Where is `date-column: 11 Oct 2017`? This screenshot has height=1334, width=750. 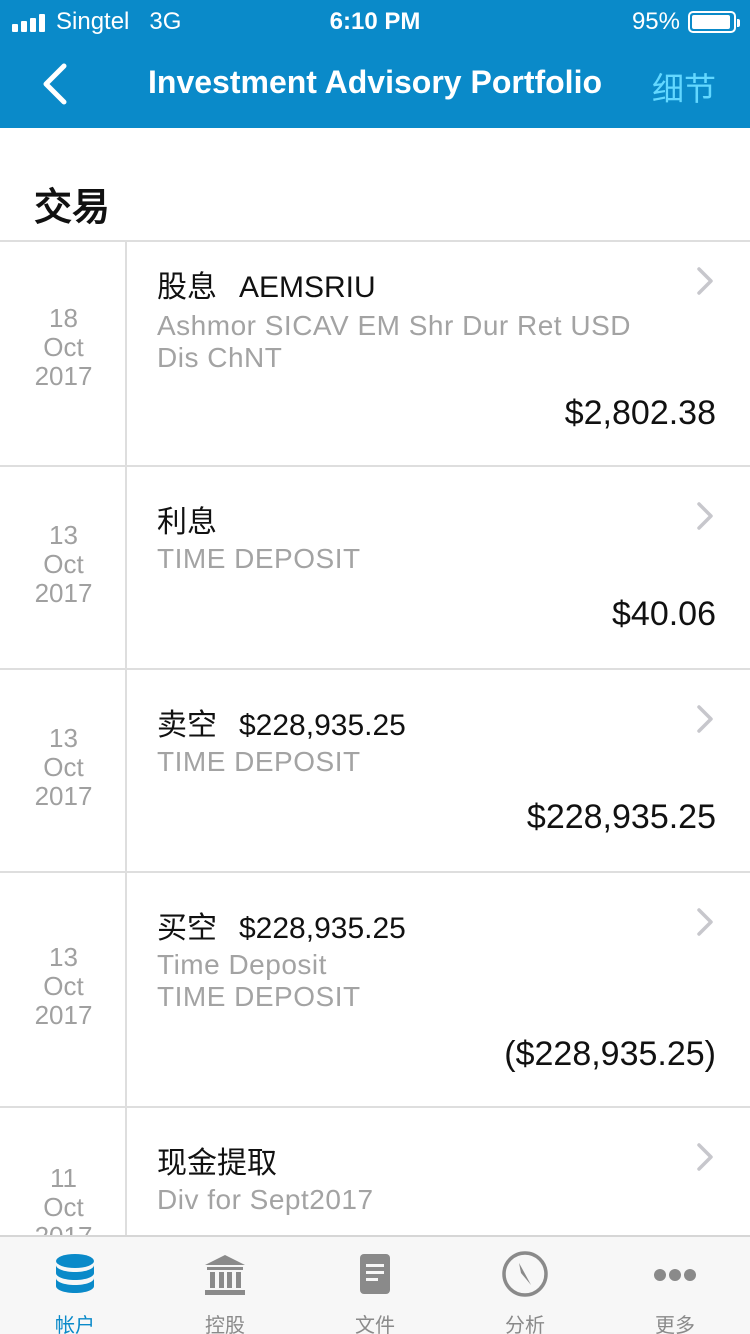
date-column: 11 Oct 2017 is located at coordinates (63, 1171).